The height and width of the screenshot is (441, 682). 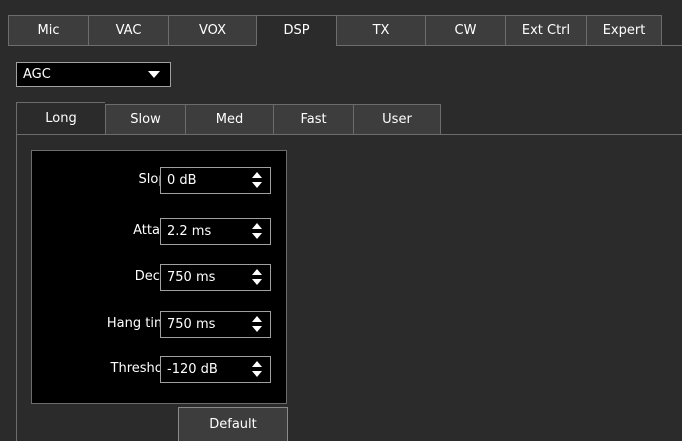 What do you see at coordinates (154, 74) in the screenshot?
I see `chevron-down-icon` at bounding box center [154, 74].